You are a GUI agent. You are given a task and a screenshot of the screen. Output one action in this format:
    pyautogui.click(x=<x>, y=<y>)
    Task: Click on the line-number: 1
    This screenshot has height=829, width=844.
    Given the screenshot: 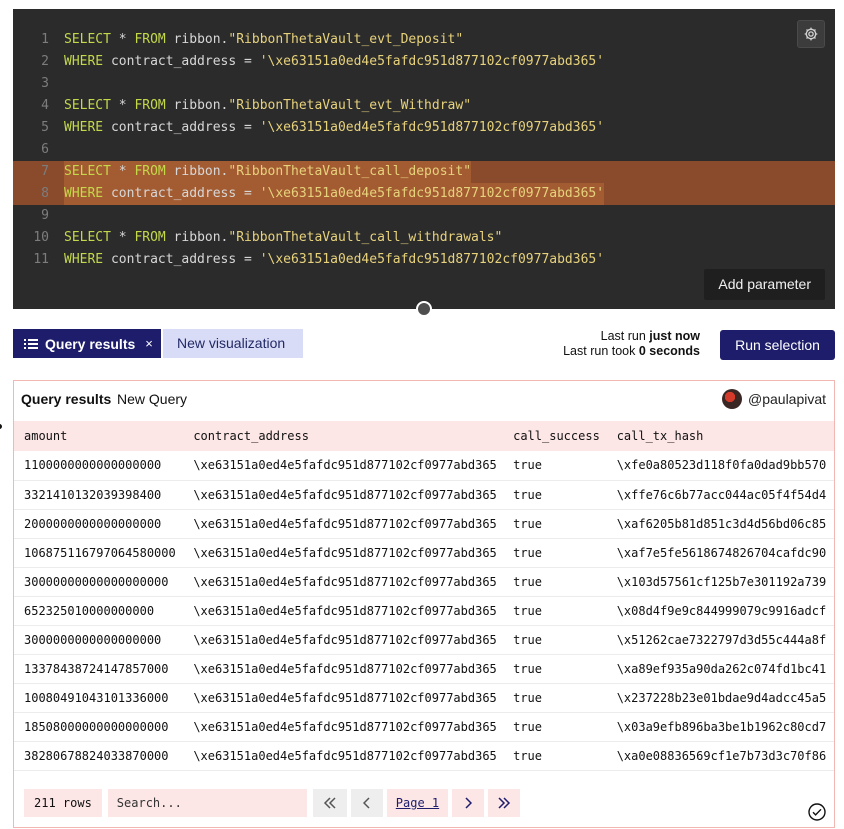 What is the action you would take?
    pyautogui.click(x=45, y=39)
    